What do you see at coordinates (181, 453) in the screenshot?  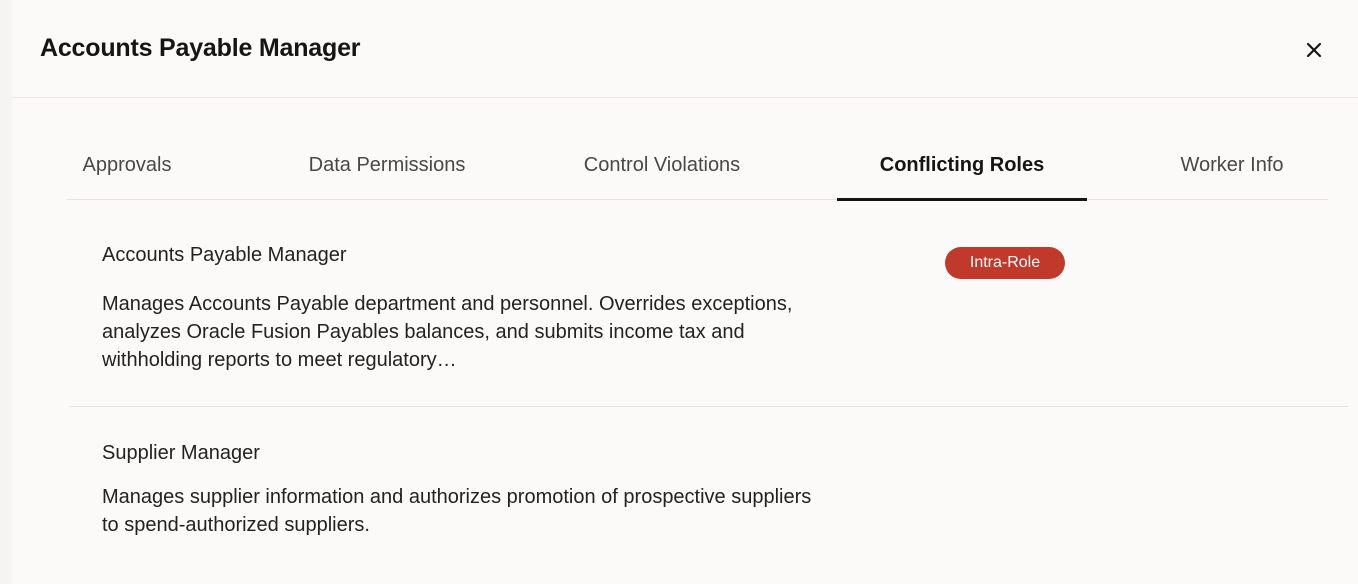 I see `role-name: Supplier Manager` at bounding box center [181, 453].